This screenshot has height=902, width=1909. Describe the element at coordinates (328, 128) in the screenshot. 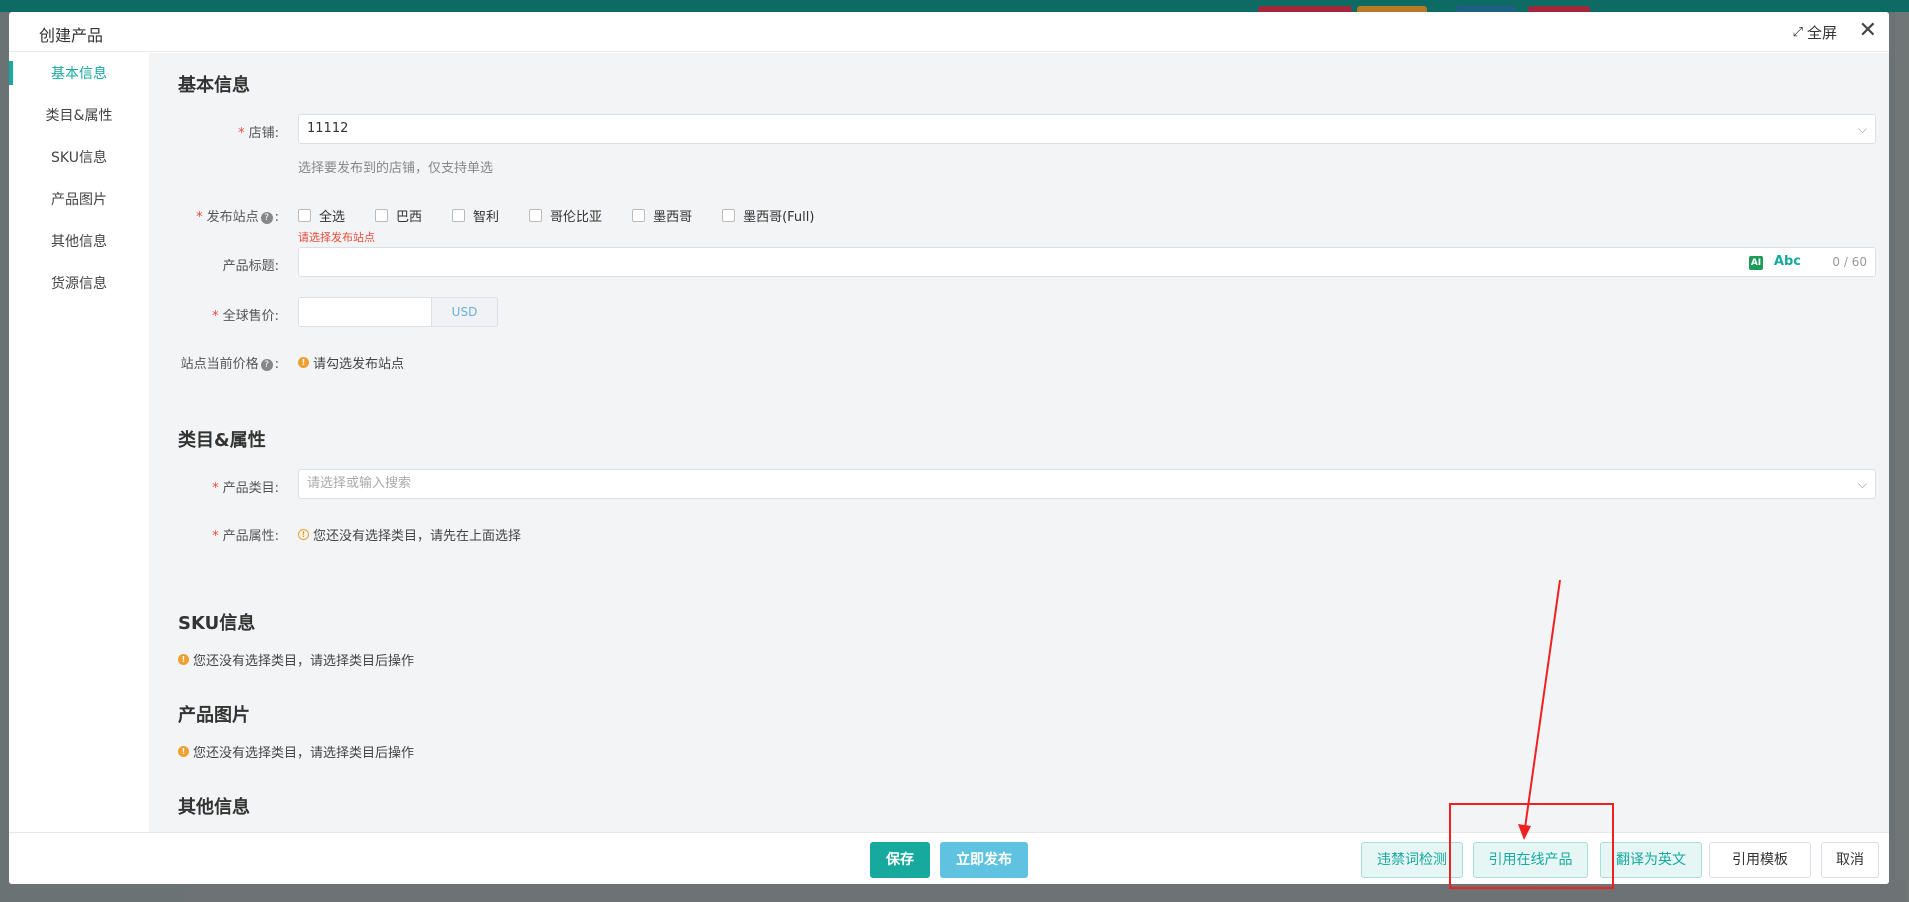

I see `shop-value: 11112` at that location.